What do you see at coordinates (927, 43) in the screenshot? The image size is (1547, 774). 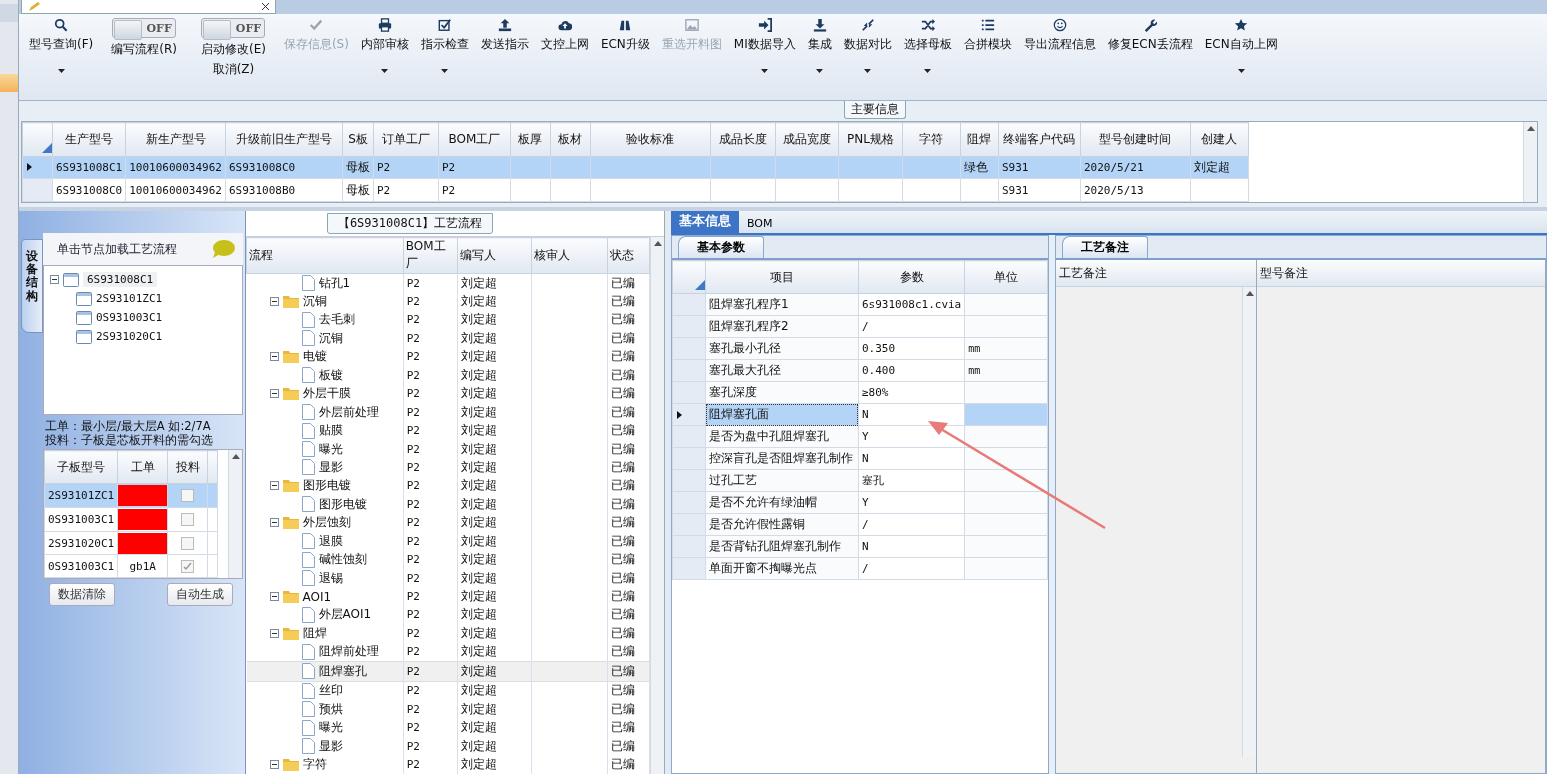 I see `toolbar-button: 选择母板` at bounding box center [927, 43].